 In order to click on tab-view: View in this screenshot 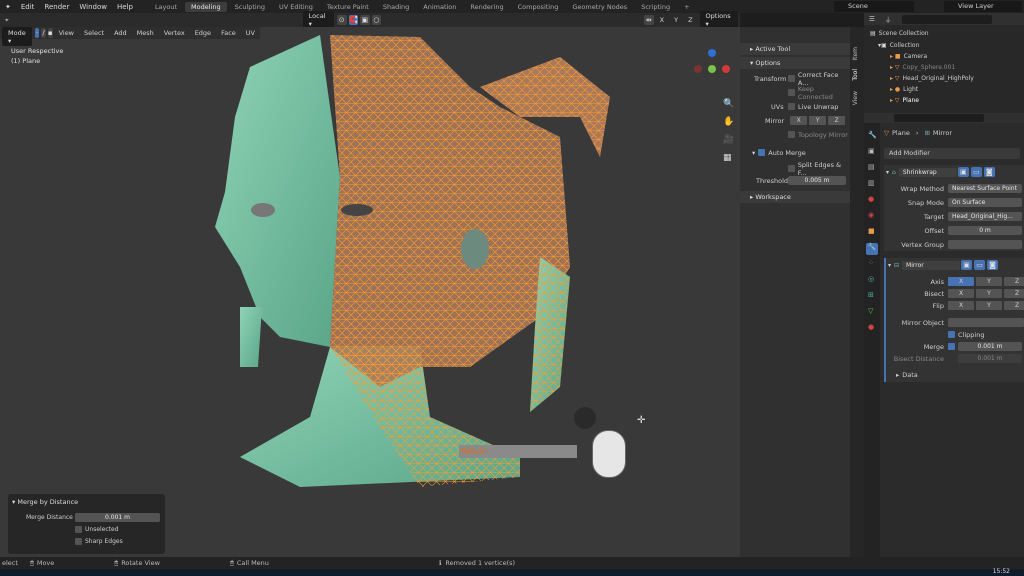, I will do `click(857, 98)`.